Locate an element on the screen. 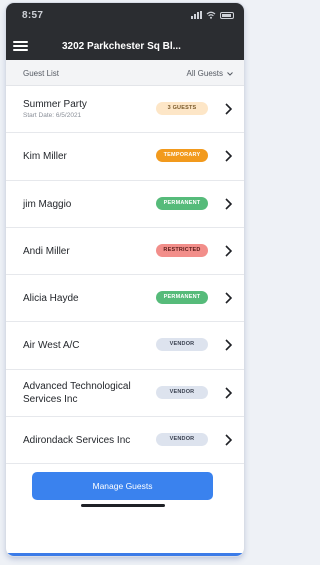 This screenshot has width=320, height=565. guest-row: Kim Miller TEMPORARY is located at coordinates (125, 157).